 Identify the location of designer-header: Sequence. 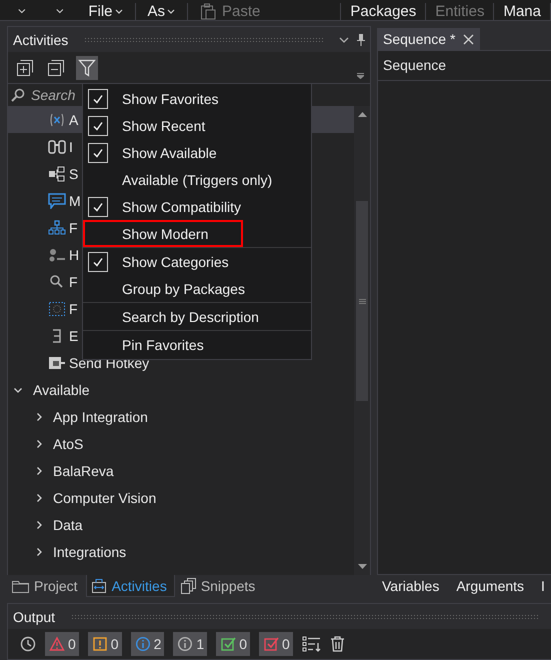
(464, 66).